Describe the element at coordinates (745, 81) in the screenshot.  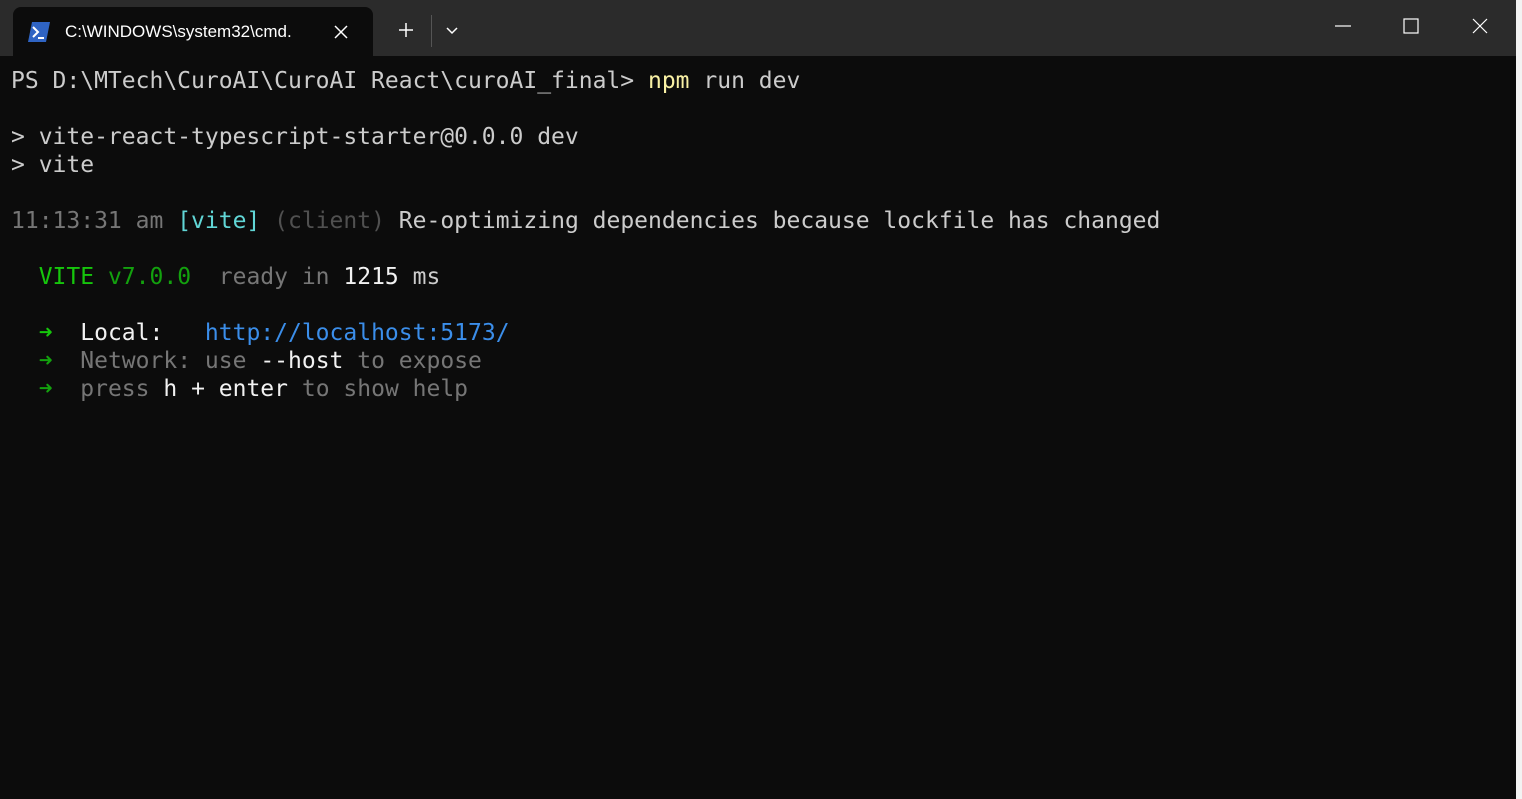
I see `command-args: run dev` at that location.